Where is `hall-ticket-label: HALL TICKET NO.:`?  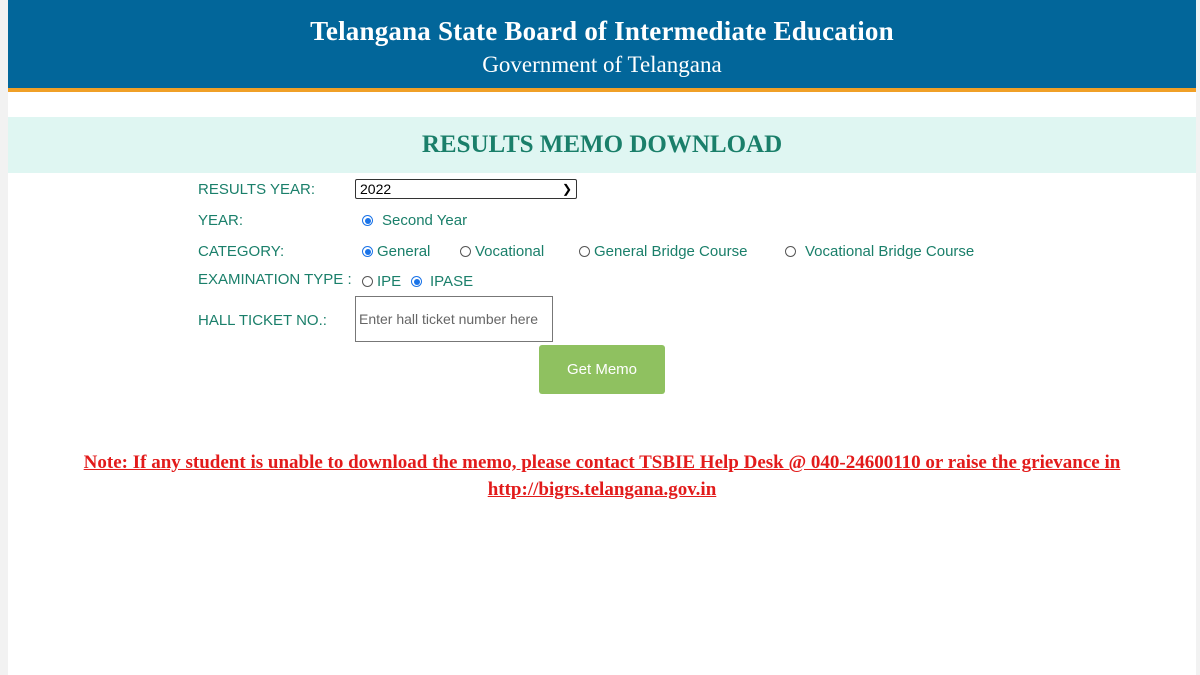
hall-ticket-label: HALL TICKET NO.: is located at coordinates (262, 320).